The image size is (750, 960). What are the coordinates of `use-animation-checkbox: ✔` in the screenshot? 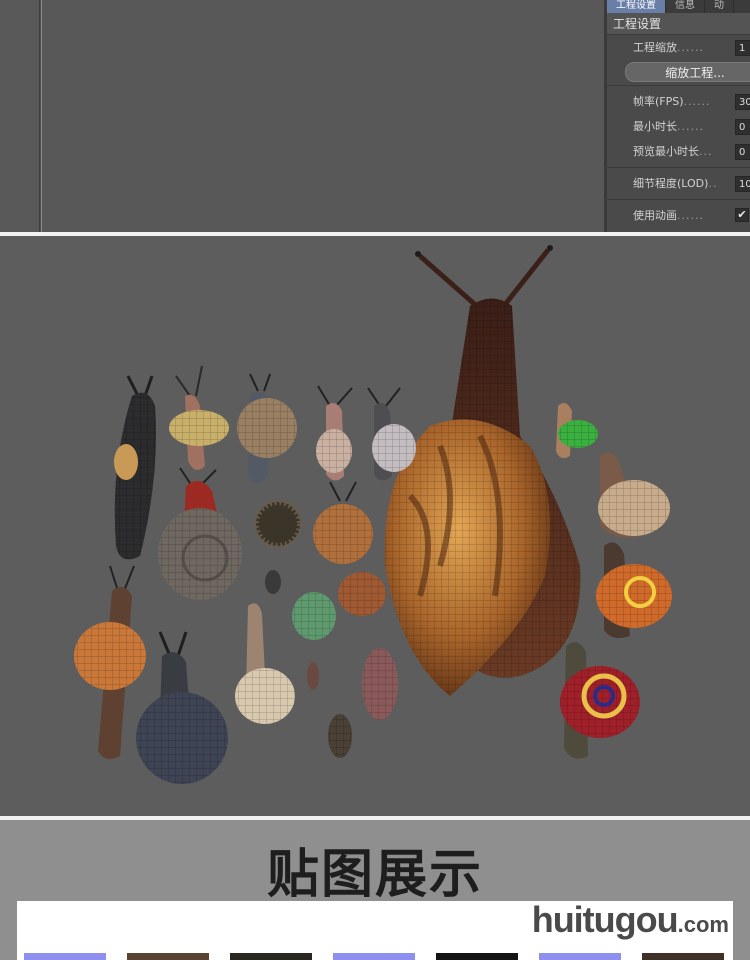 It's located at (742, 215).